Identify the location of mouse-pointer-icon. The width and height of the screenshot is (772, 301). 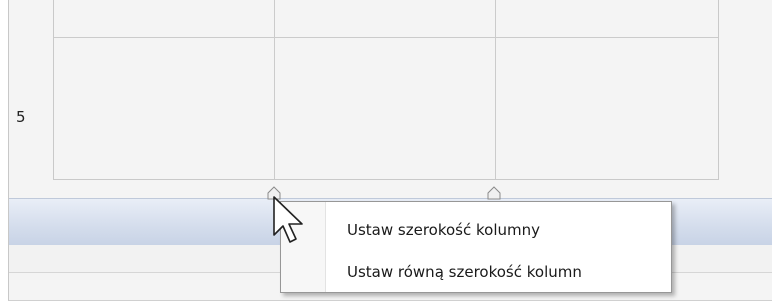
(288, 219).